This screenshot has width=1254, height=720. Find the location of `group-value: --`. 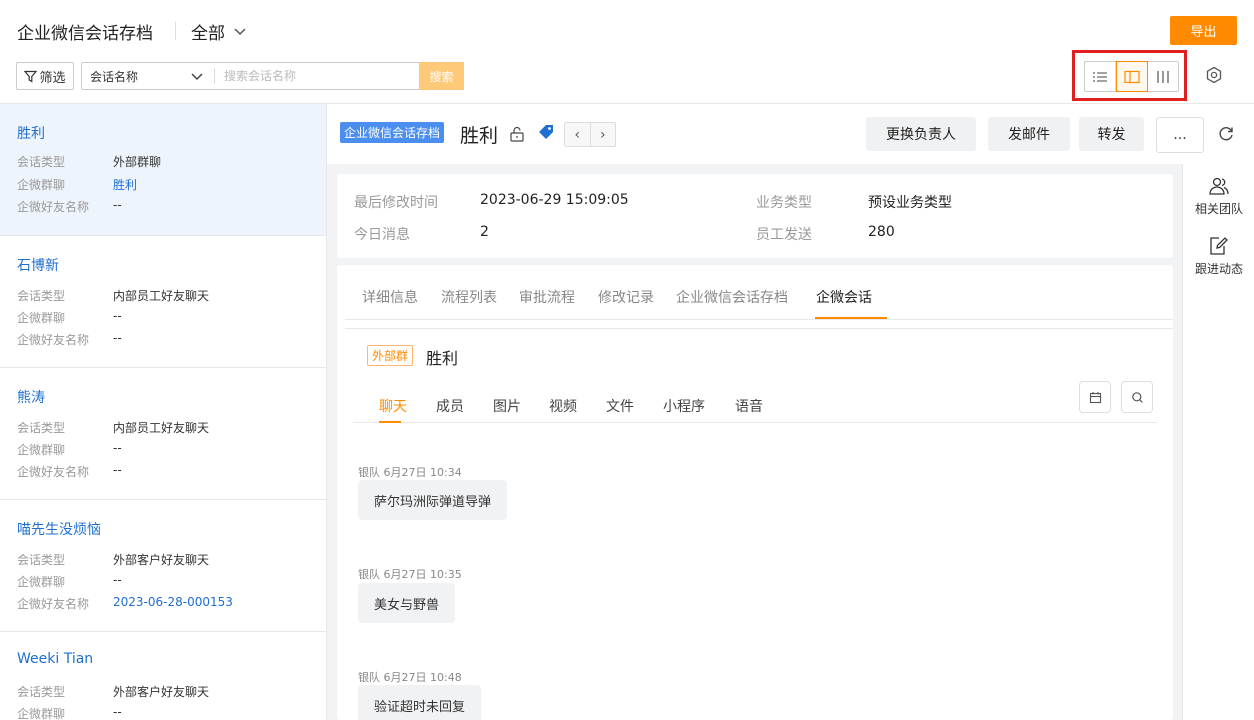

group-value: -- is located at coordinates (117, 580).